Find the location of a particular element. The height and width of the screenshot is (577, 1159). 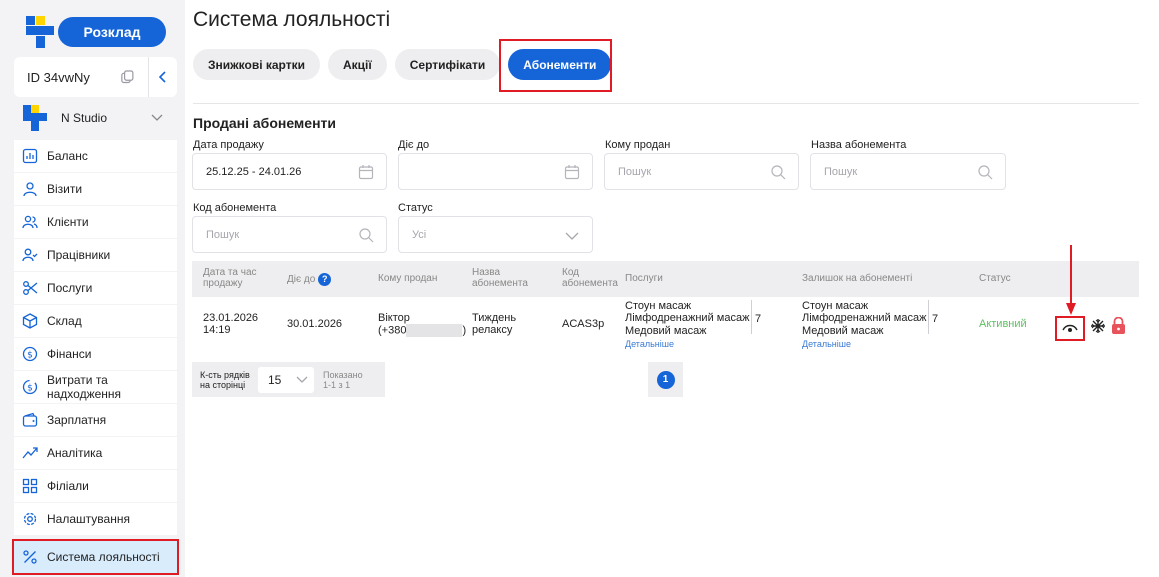

calendar-icon is located at coordinates (572, 172).